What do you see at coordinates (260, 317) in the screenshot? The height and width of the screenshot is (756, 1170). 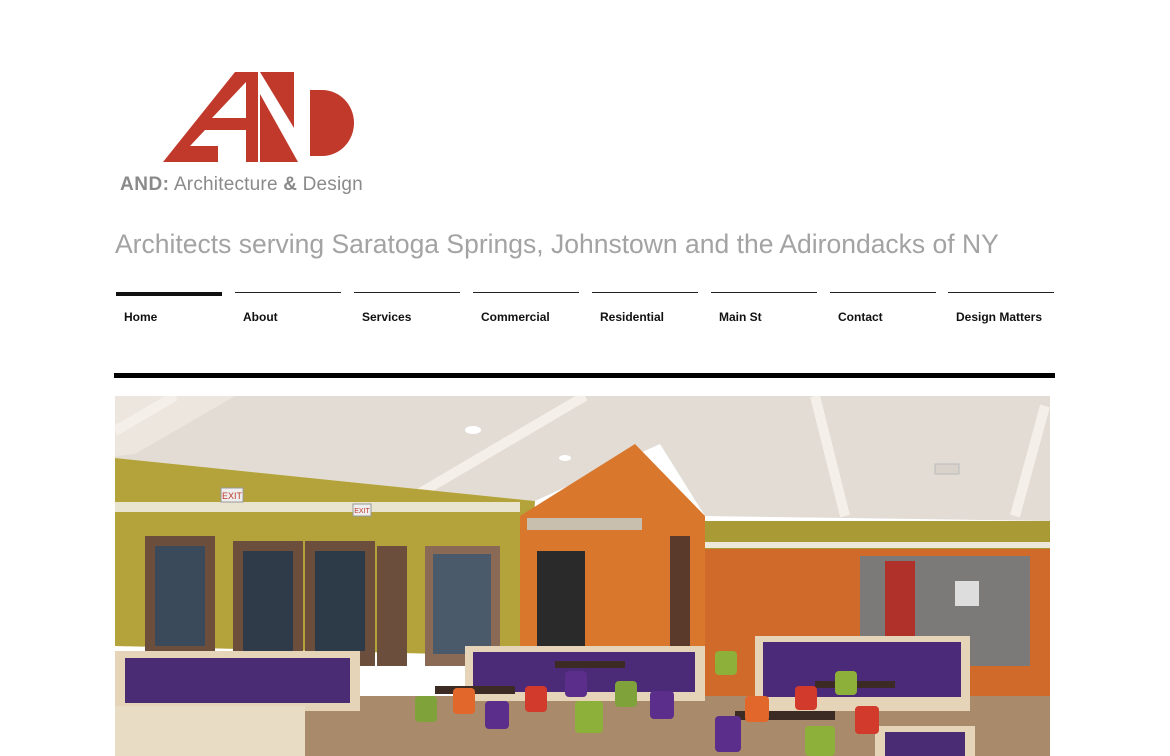 I see `nav-item-label: About` at bounding box center [260, 317].